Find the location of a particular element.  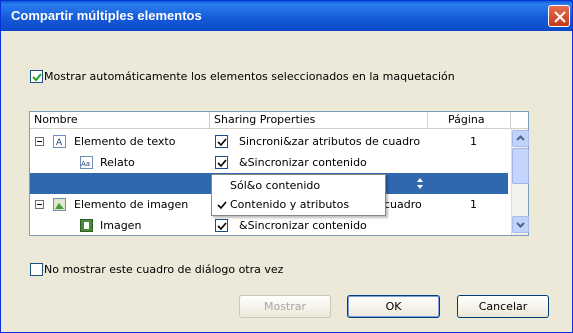

close-button is located at coordinates (559, 16).